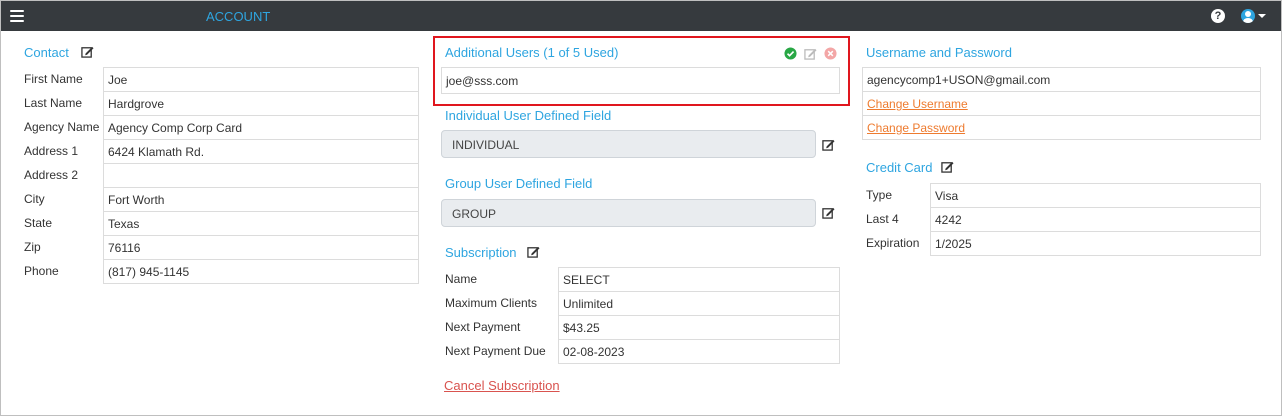  I want to click on field-label: Address 1, so click(51, 151).